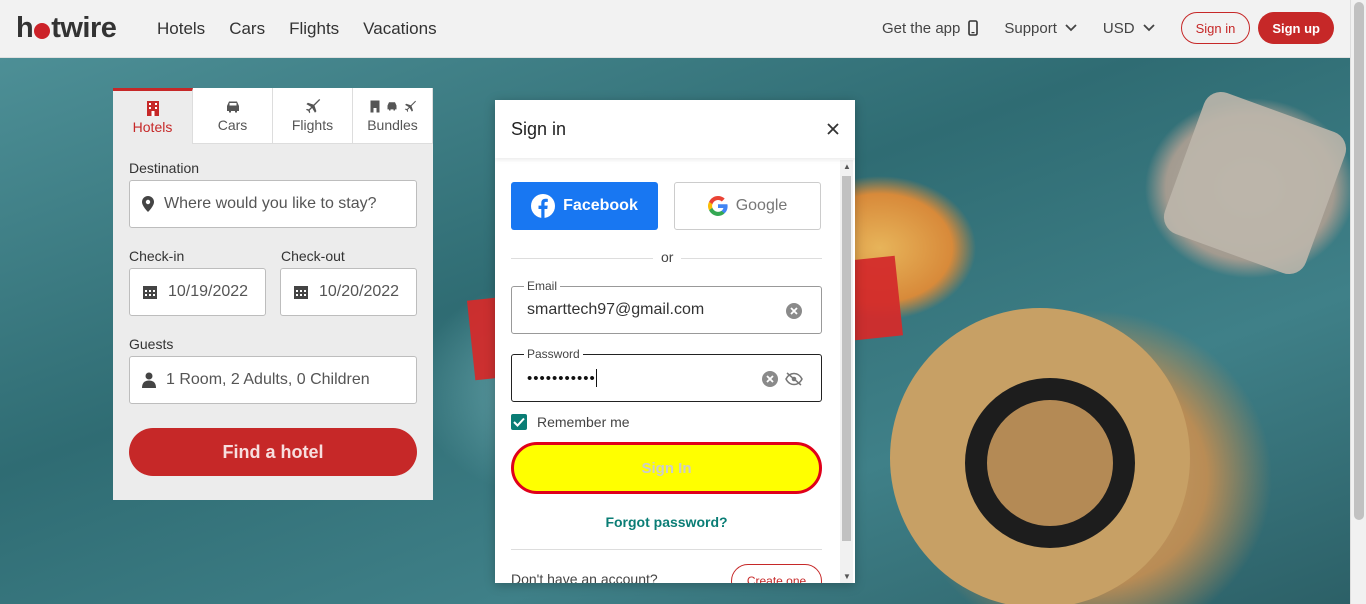 The width and height of the screenshot is (1366, 604). Describe the element at coordinates (1050, 463) in the screenshot. I see `hero-hat-band` at that location.